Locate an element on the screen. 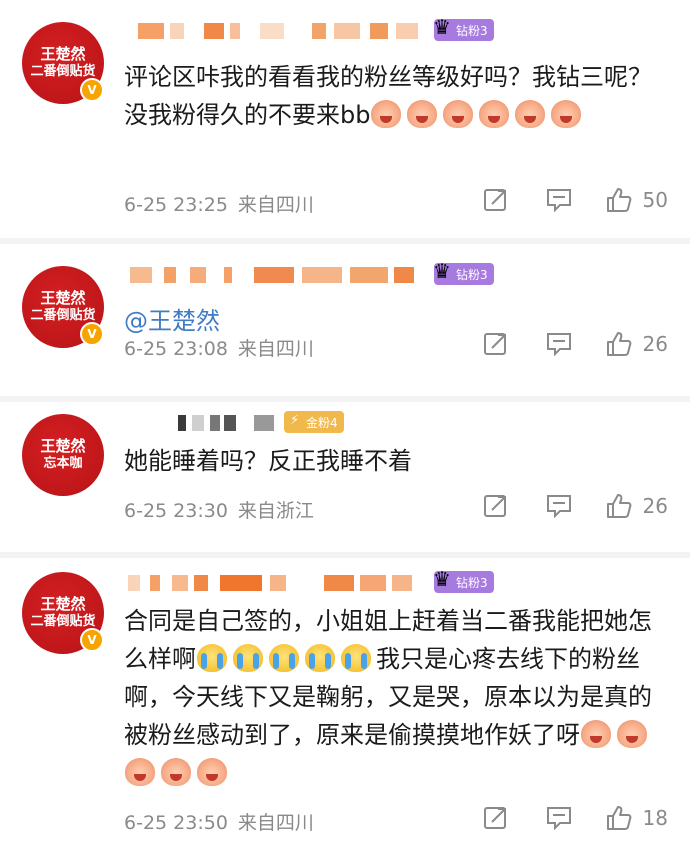  mention-link: @王楚然 is located at coordinates (172, 321).